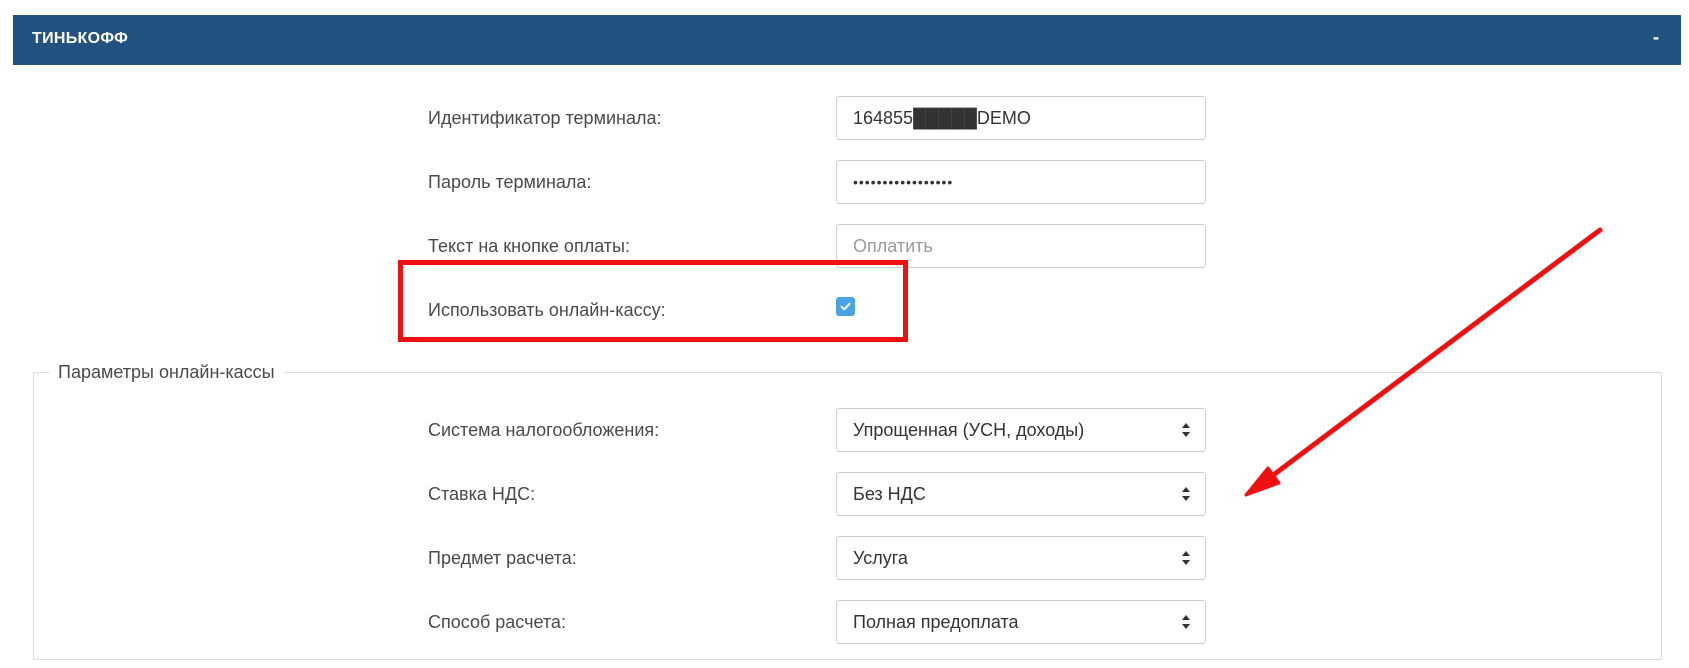 The height and width of the screenshot is (668, 1689). I want to click on payment-subject-label: Предмет расчета:, so click(502, 558).